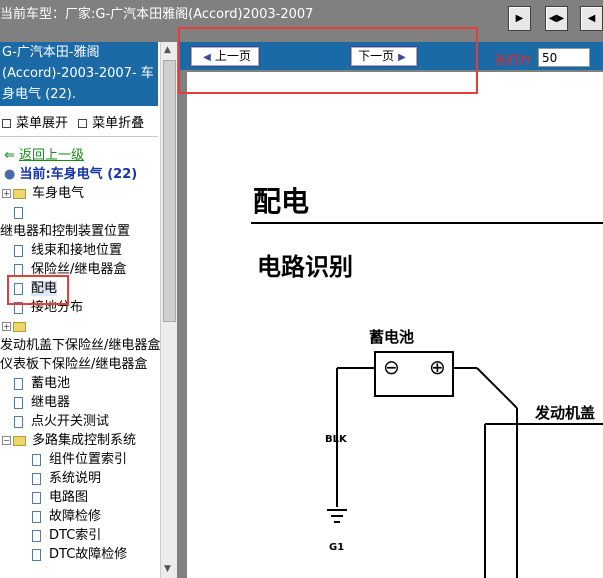  Describe the element at coordinates (77, 250) in the screenshot. I see `tree-item-label: 线束和接地位置` at that location.